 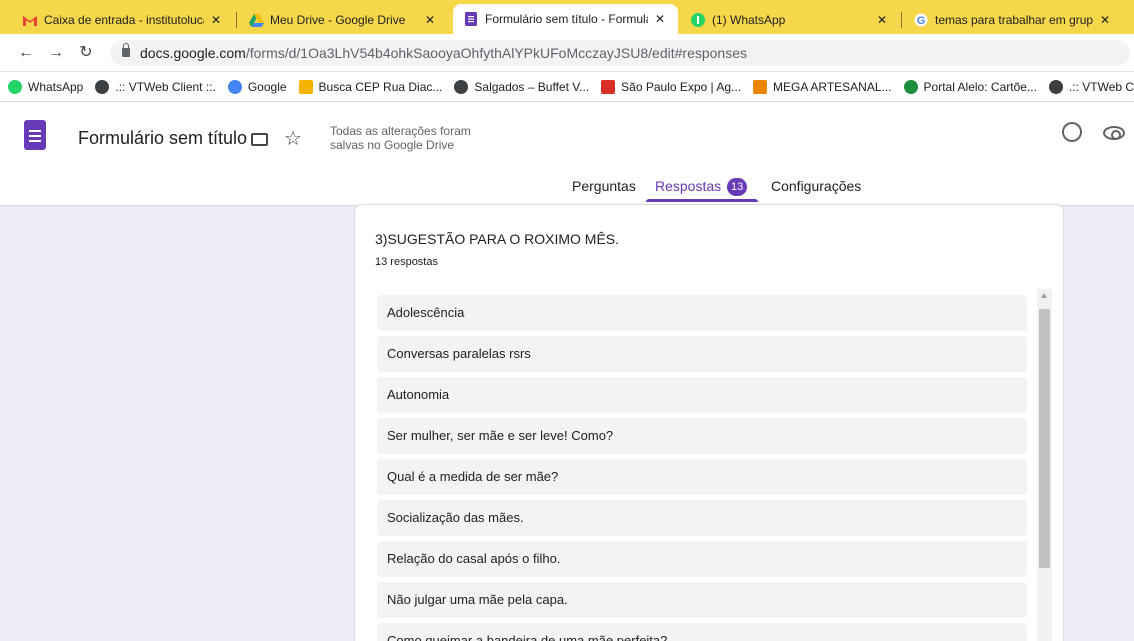 I want to click on alelo-icon, so click(x=910, y=86).